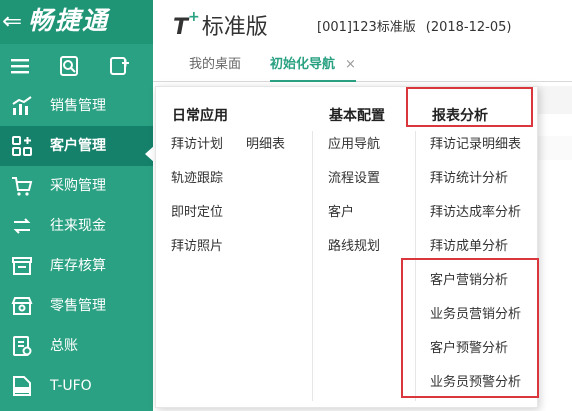 Image resolution: width=572 pixels, height=411 pixels. I want to click on sidebar-item-label: T-UFO, so click(71, 386).